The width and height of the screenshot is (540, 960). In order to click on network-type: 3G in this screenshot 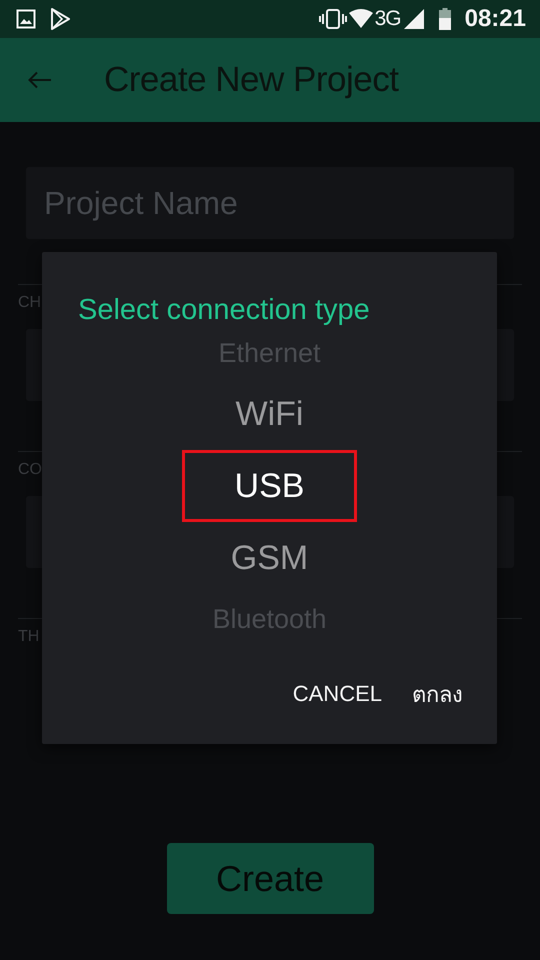, I will do `click(387, 19)`.